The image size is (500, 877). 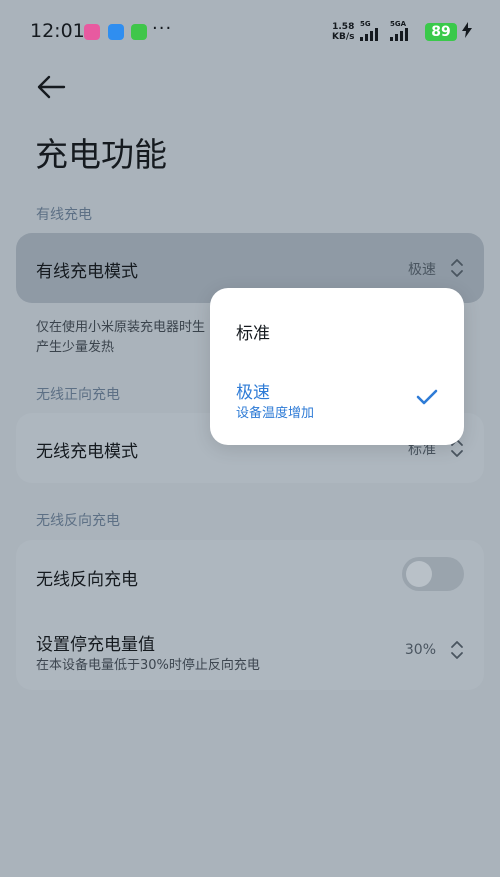 What do you see at coordinates (419, 574) in the screenshot?
I see `toggle-knob` at bounding box center [419, 574].